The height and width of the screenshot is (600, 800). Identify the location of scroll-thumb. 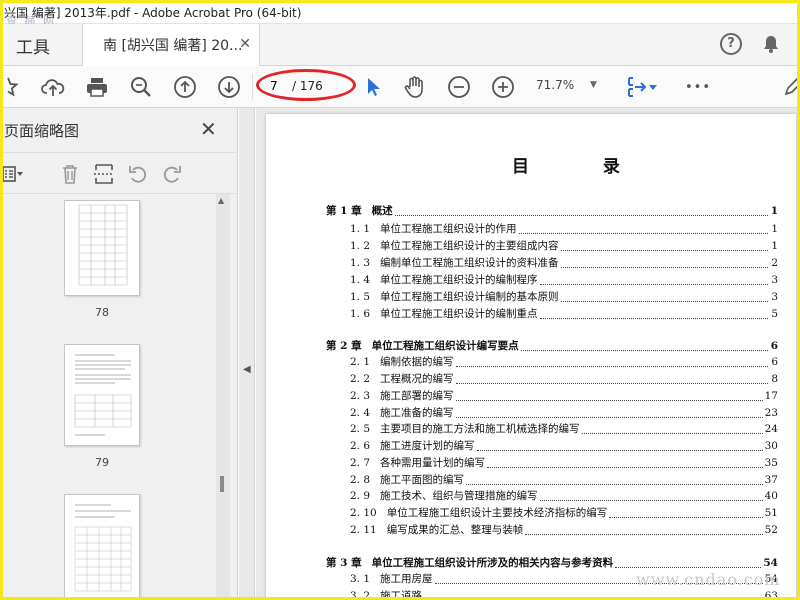
(222, 484).